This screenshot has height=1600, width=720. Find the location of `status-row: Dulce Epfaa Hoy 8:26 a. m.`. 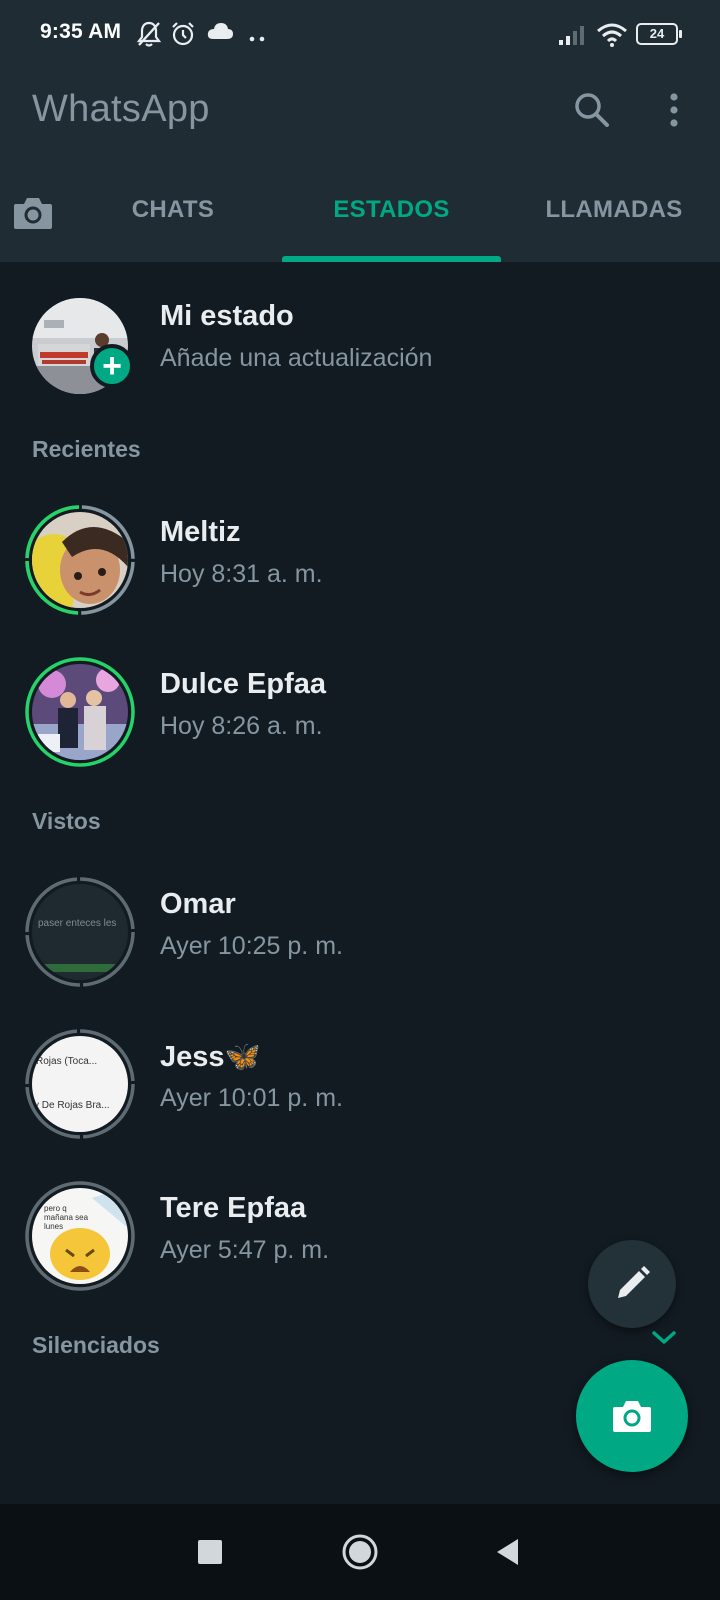

status-row: Dulce Epfaa Hoy 8:26 a. m. is located at coordinates (360, 716).